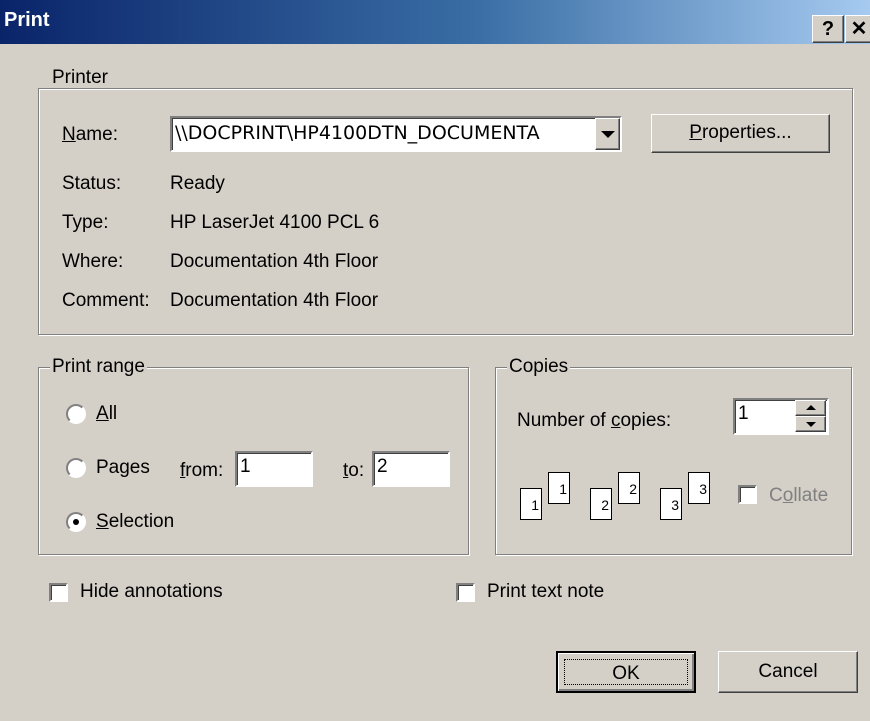 This screenshot has width=870, height=721. What do you see at coordinates (93, 261) in the screenshot?
I see `where-label: Where:` at bounding box center [93, 261].